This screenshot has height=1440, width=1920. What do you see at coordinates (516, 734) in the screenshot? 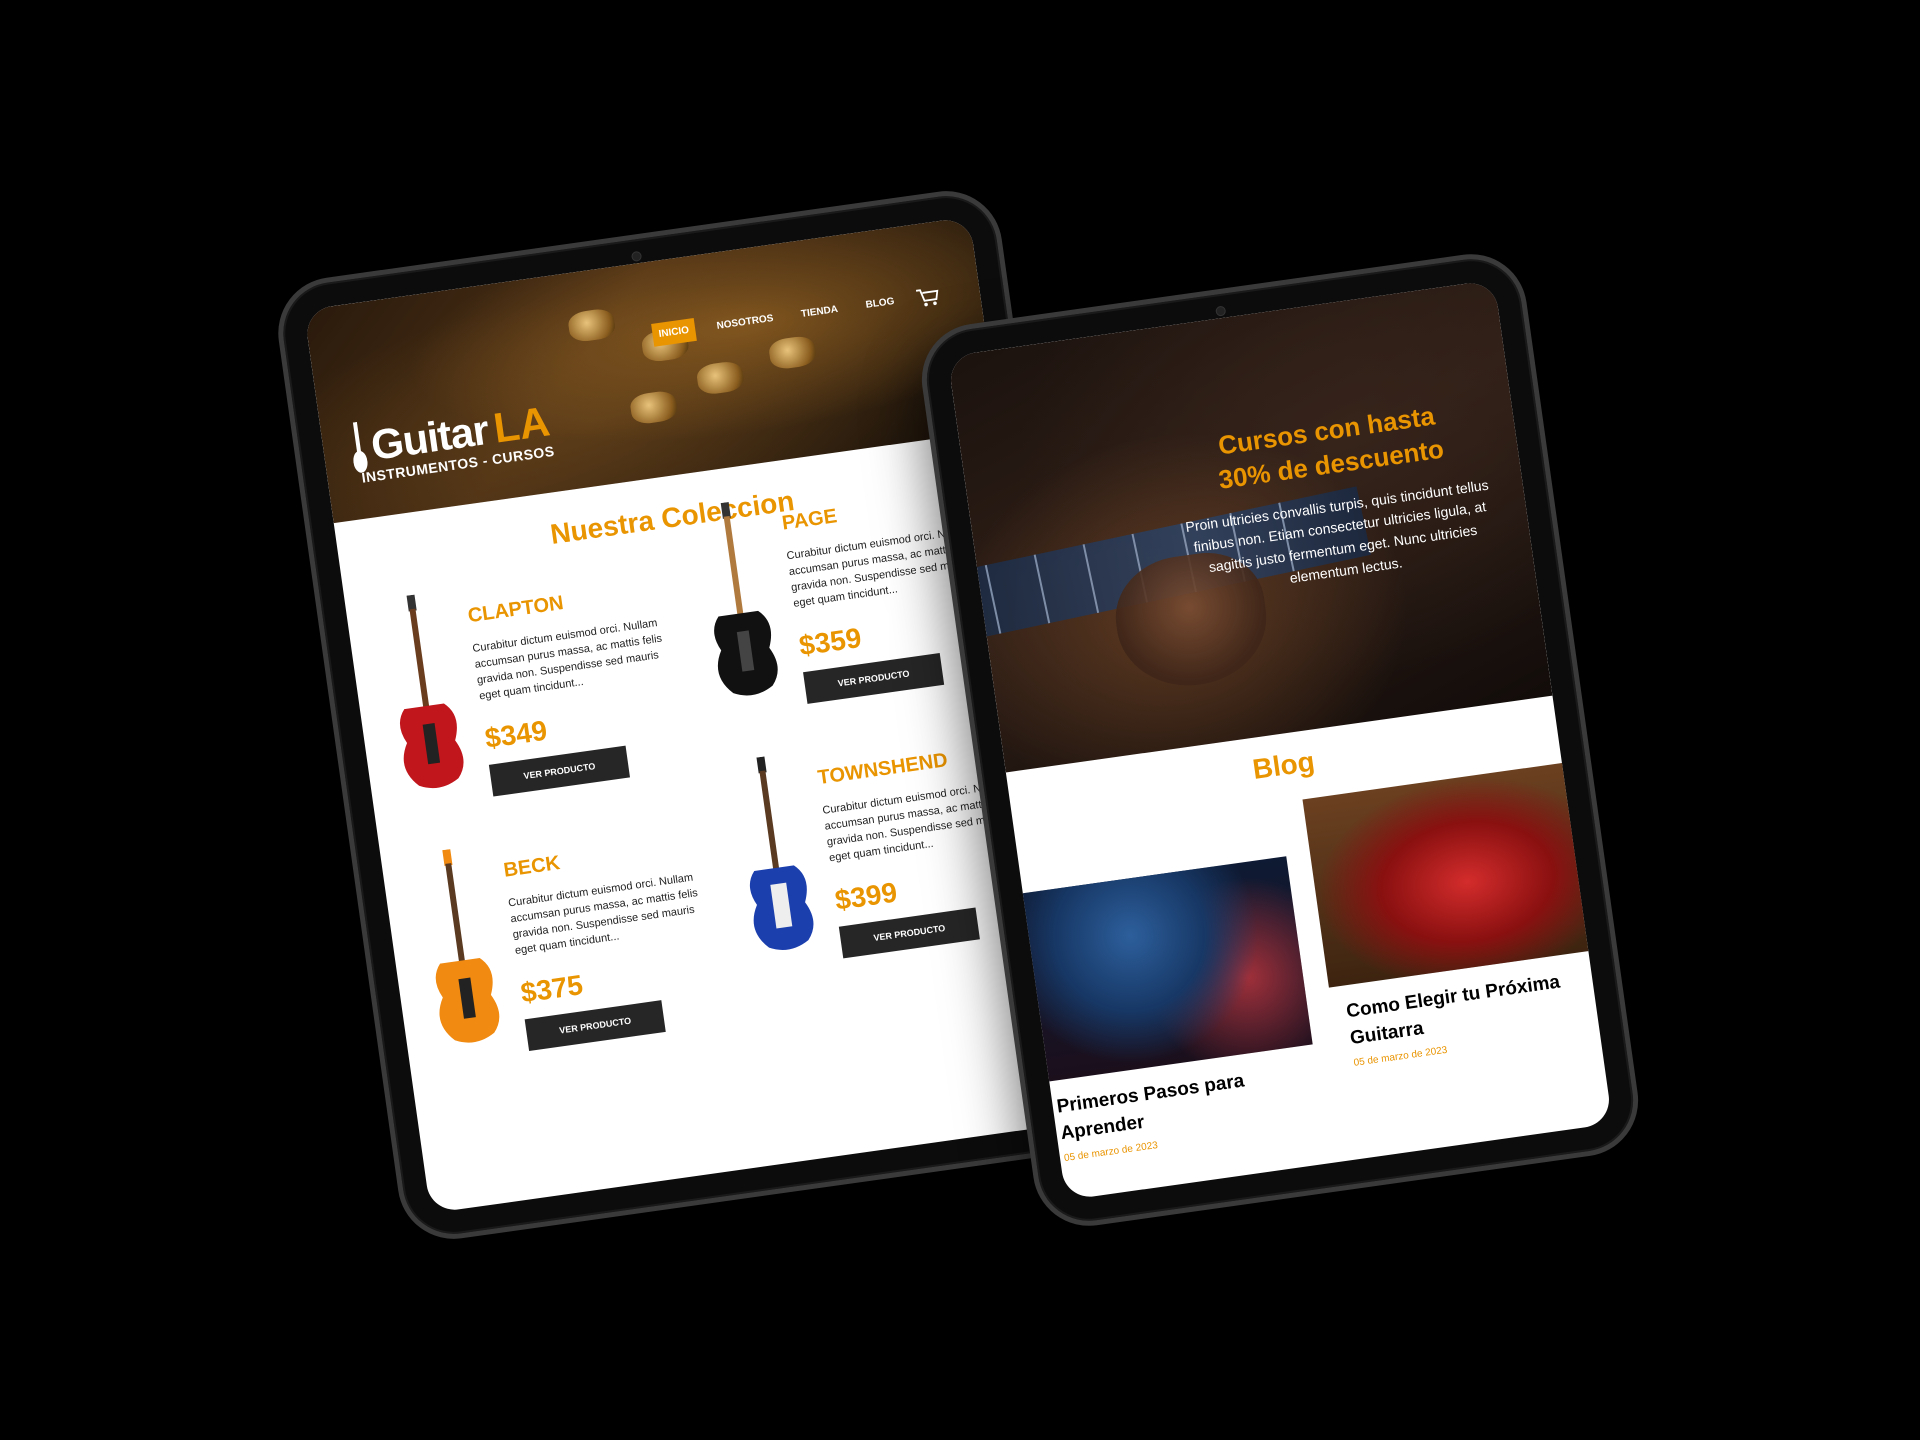
I see `product-price: $349` at bounding box center [516, 734].